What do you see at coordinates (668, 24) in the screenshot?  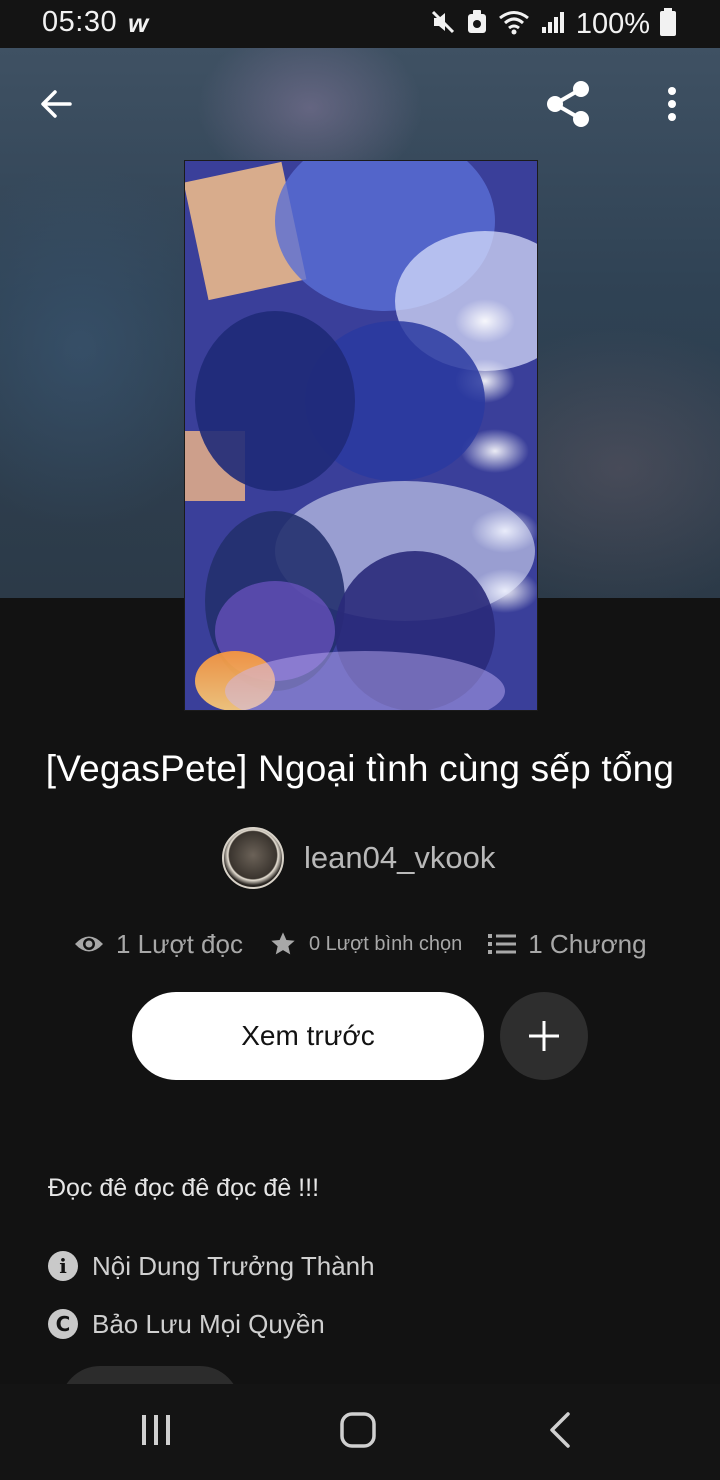 I see `battery-icon` at bounding box center [668, 24].